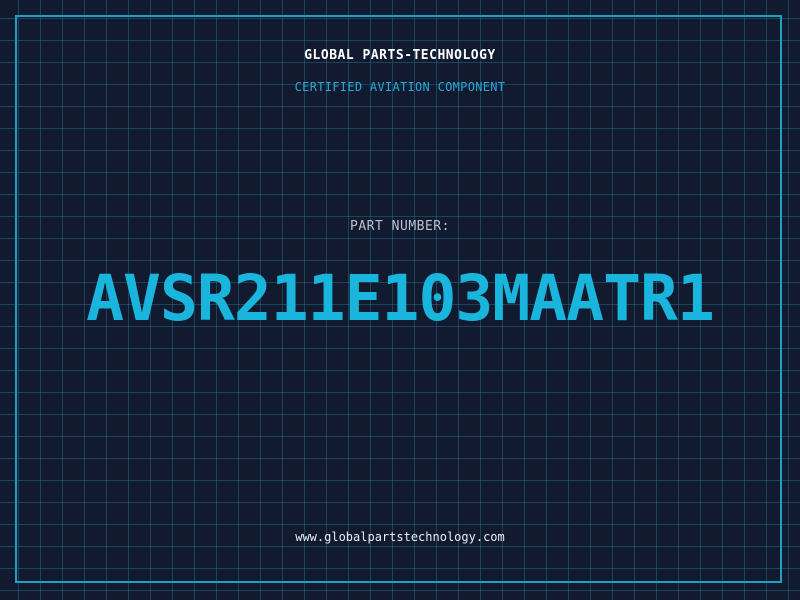 The width and height of the screenshot is (800, 600). What do you see at coordinates (400, 87) in the screenshot?
I see `certification-subtitle: CERTIFIED AVIATION COMPONENT` at bounding box center [400, 87].